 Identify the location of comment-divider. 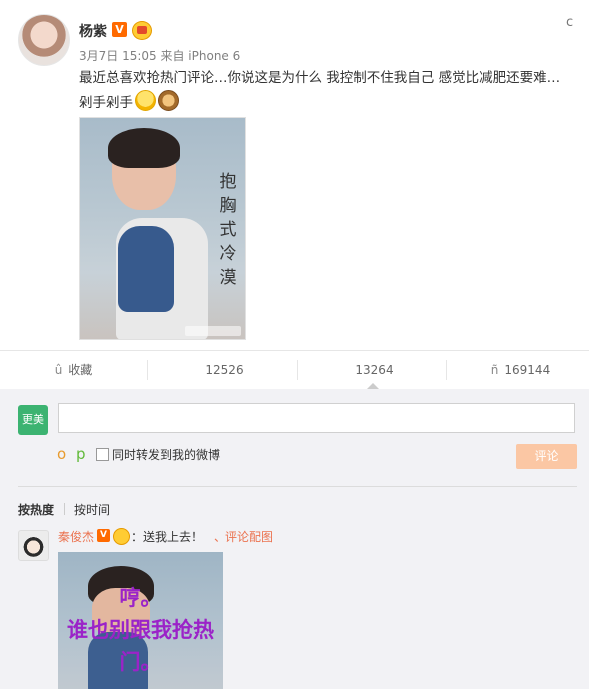
(297, 486).